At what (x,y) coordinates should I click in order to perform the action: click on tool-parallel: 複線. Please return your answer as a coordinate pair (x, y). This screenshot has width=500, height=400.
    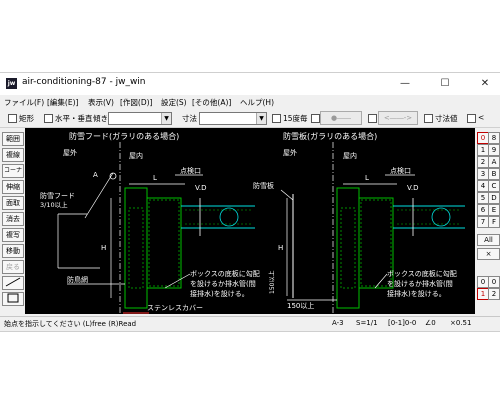
    Looking at the image, I should click on (13, 155).